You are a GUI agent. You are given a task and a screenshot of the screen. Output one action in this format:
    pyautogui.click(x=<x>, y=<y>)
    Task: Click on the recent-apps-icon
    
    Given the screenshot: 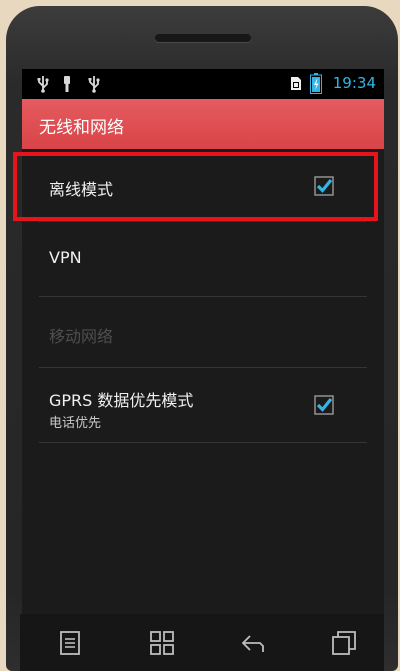 What is the action you would take?
    pyautogui.click(x=344, y=643)
    